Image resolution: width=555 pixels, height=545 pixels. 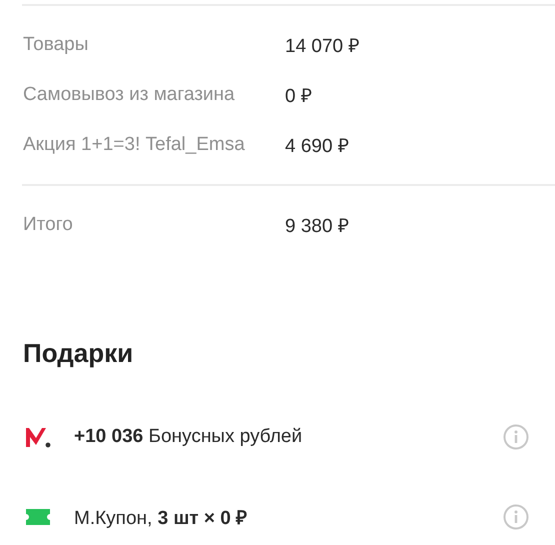 I want to click on gift-text: М.Купон, 3 шт × 0 ₽, so click(x=161, y=518).